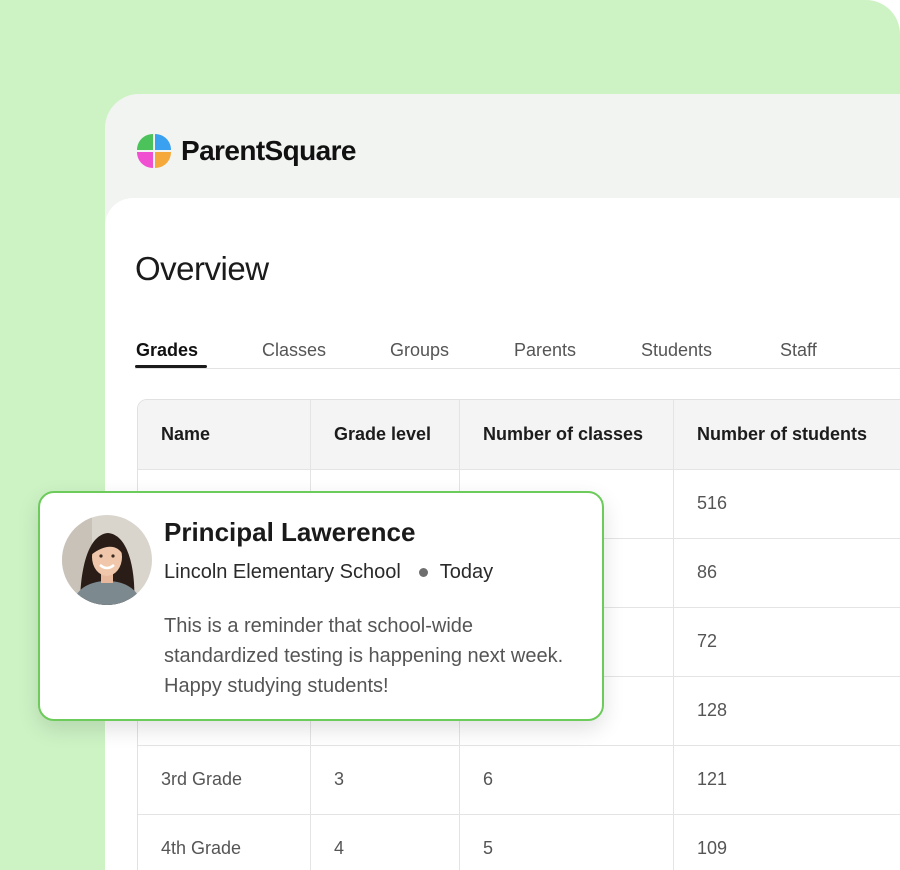  Describe the element at coordinates (545, 350) in the screenshot. I see `tab-parents: Parents` at that location.